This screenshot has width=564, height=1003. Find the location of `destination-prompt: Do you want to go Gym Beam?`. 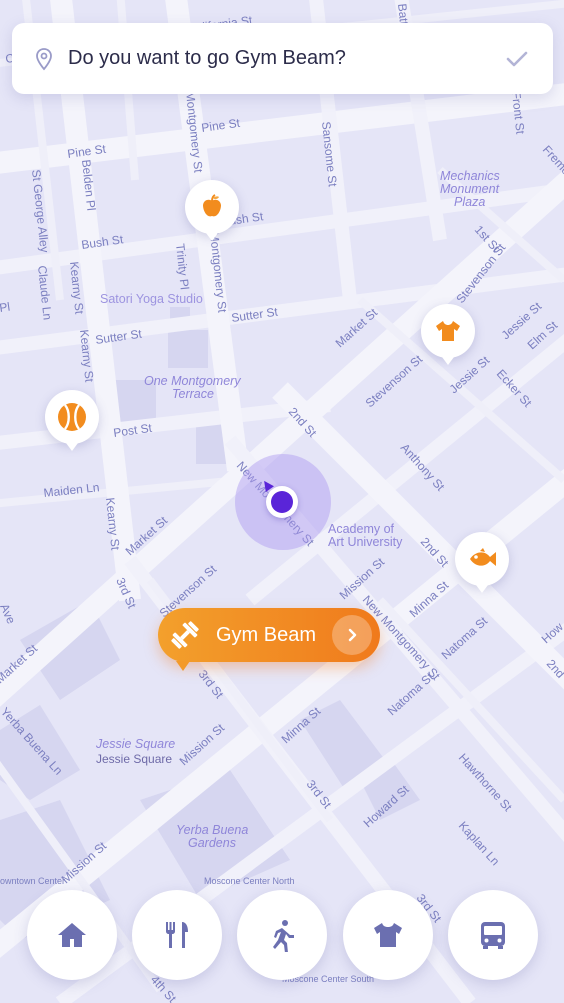

destination-prompt: Do you want to go Gym Beam? is located at coordinates (282, 58).